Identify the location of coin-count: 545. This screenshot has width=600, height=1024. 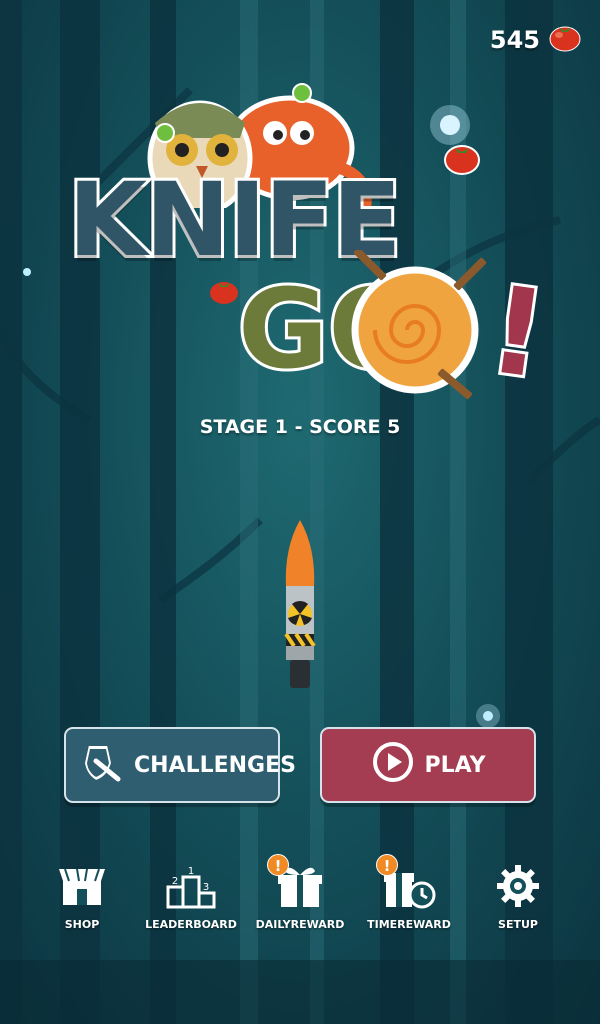
(514, 40).